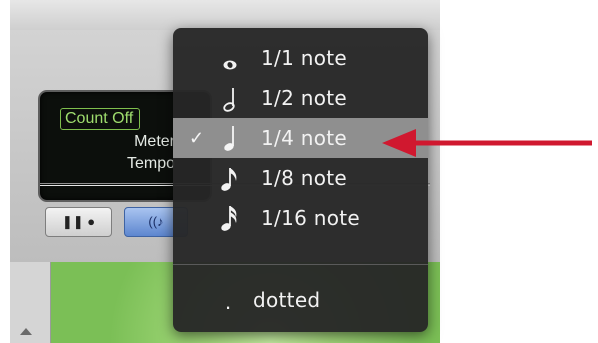 This screenshot has width=598, height=343. I want to click on eighth-note-icon, so click(229, 179).